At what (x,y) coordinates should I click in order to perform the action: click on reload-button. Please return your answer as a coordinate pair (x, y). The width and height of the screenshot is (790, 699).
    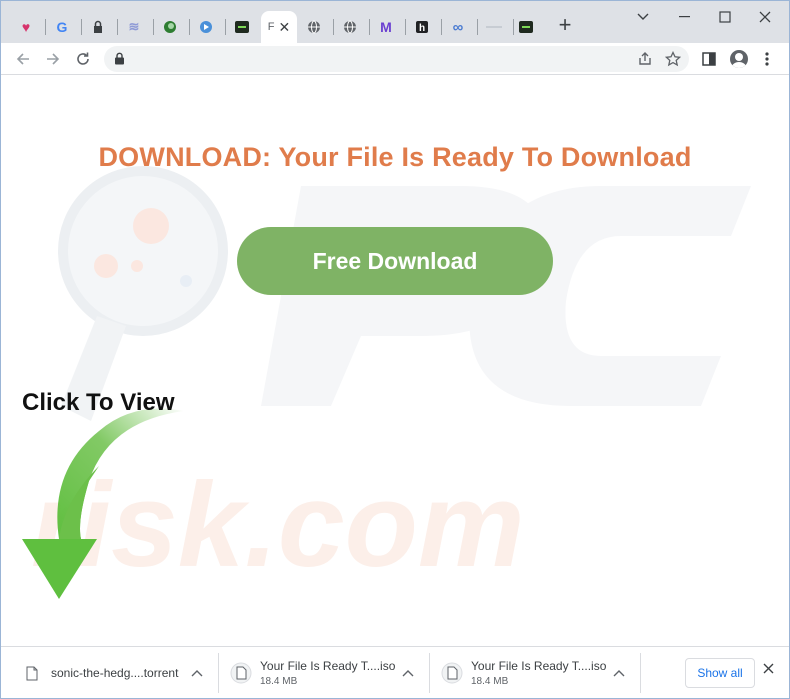
    Looking at the image, I should click on (83, 59).